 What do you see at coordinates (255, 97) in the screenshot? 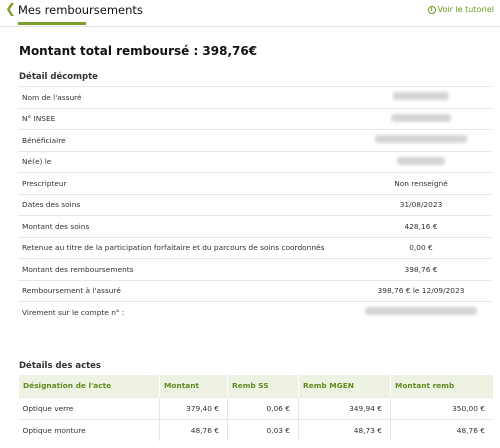
I see `detail-row-insured-name: Nom de l'assuré` at bounding box center [255, 97].